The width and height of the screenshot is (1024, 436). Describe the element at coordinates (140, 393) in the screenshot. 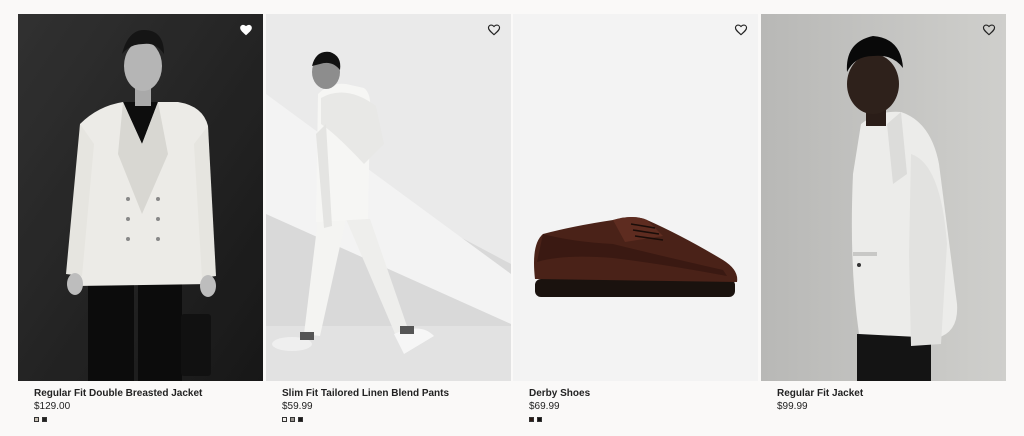

I see `product-name: Regular Fit Double Breasted Jacket` at that location.